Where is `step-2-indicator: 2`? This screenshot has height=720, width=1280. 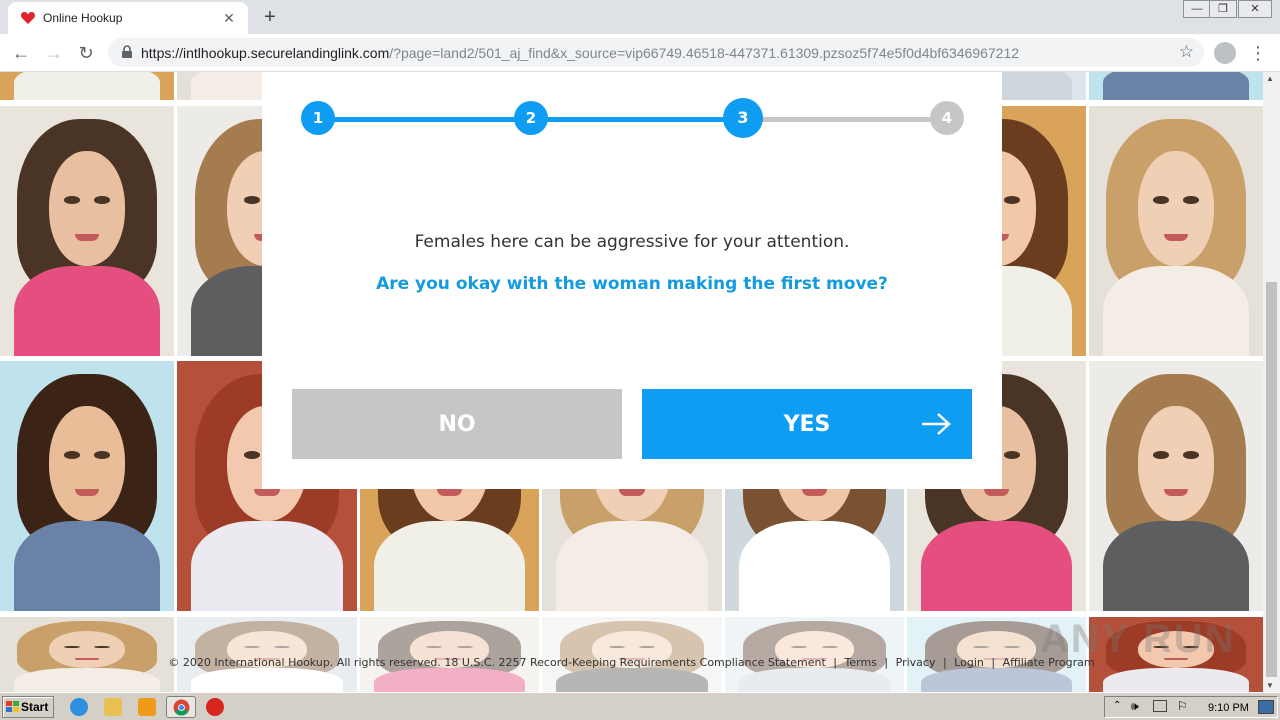 step-2-indicator: 2 is located at coordinates (531, 118).